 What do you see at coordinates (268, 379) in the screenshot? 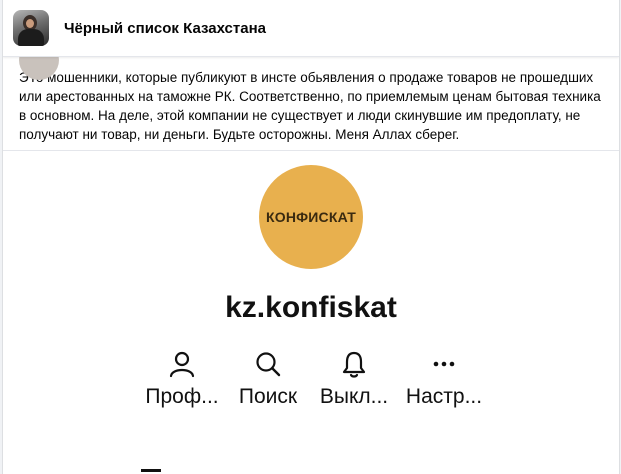
I see `action-search: Поиск` at bounding box center [268, 379].